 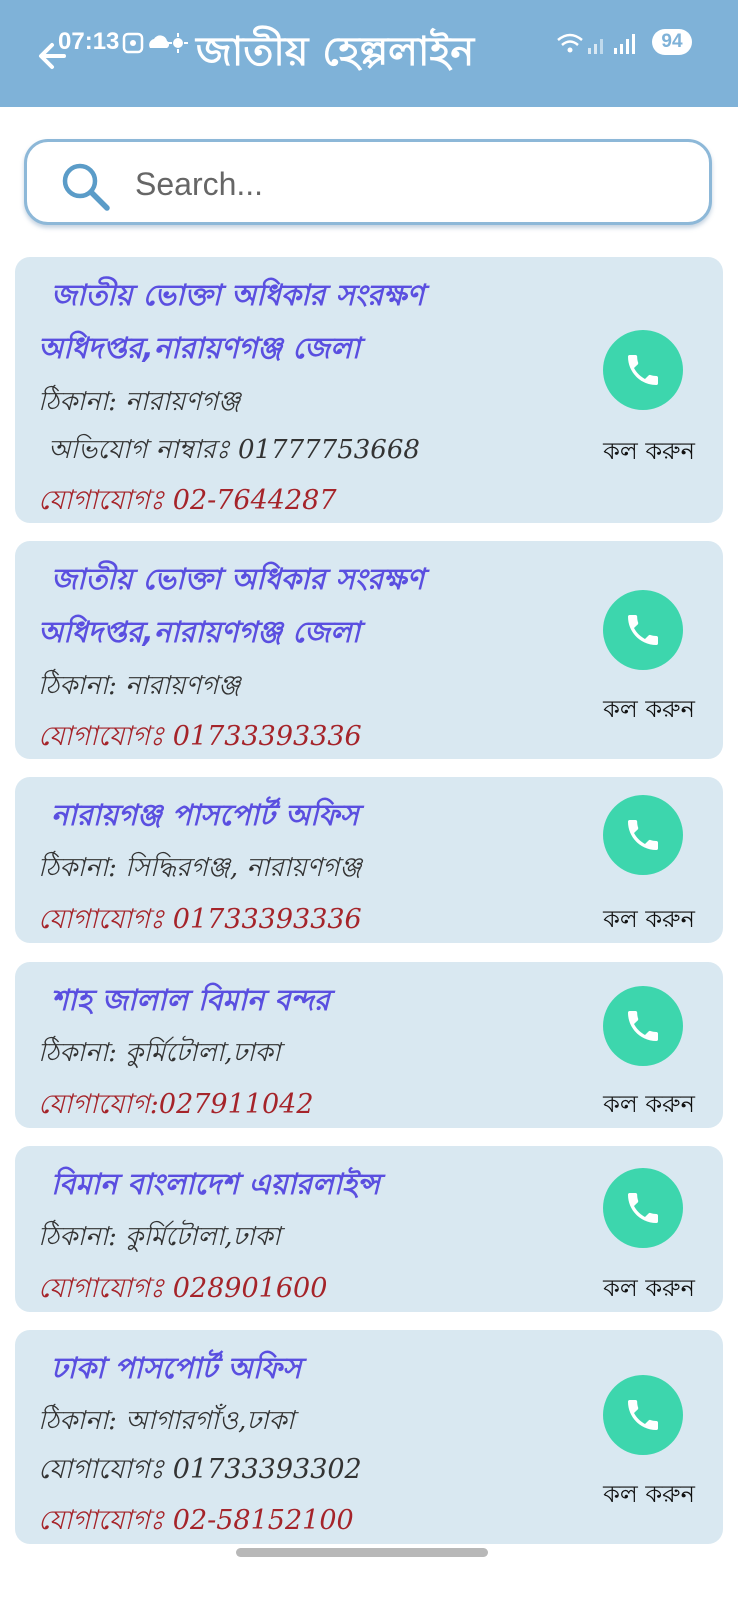 What do you see at coordinates (187, 500) in the screenshot?
I see `card-contact: যোগাযোগঃ 02-7644287` at bounding box center [187, 500].